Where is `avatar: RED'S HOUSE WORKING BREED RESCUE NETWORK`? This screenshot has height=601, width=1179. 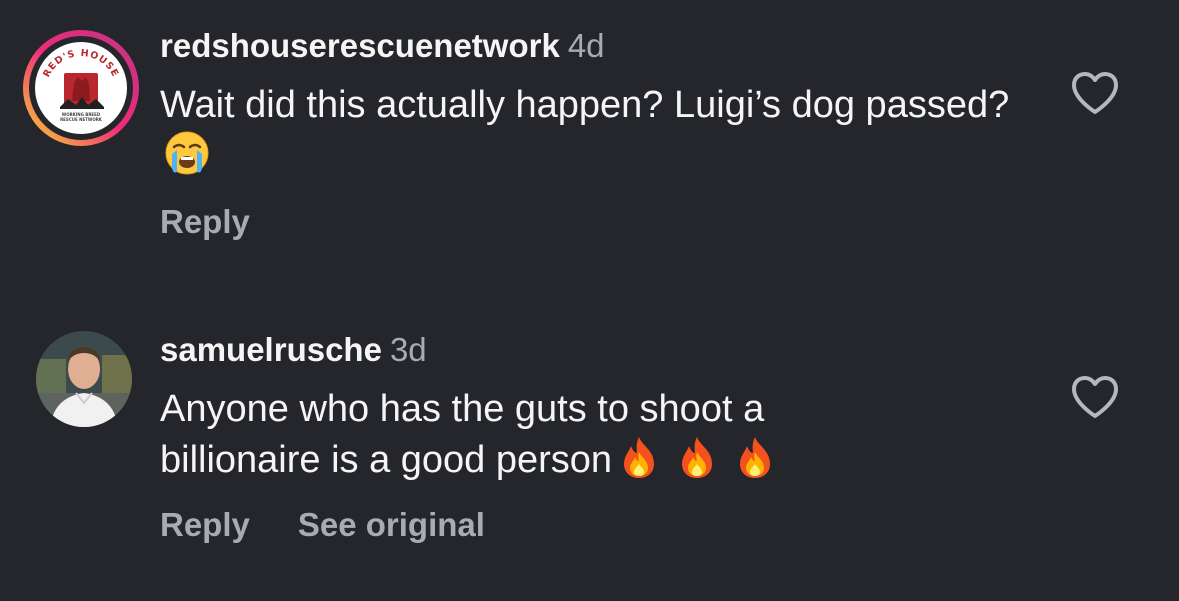
avatar: RED'S HOUSE WORKING BREED RESCUE NETWORK is located at coordinates (81, 88).